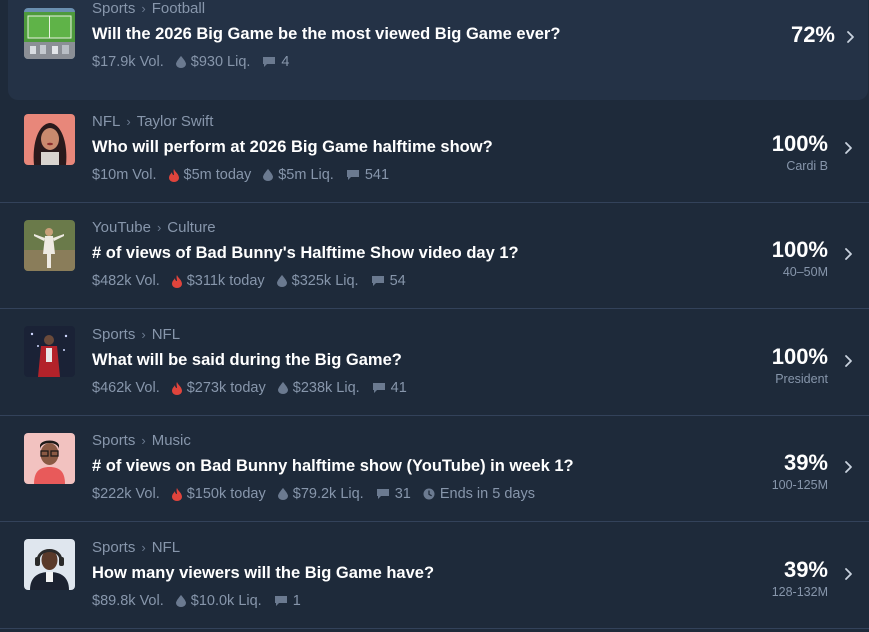 The width and height of the screenshot is (869, 632). What do you see at coordinates (128, 601) in the screenshot?
I see `volume-stat: $89.8k Vol.` at bounding box center [128, 601].